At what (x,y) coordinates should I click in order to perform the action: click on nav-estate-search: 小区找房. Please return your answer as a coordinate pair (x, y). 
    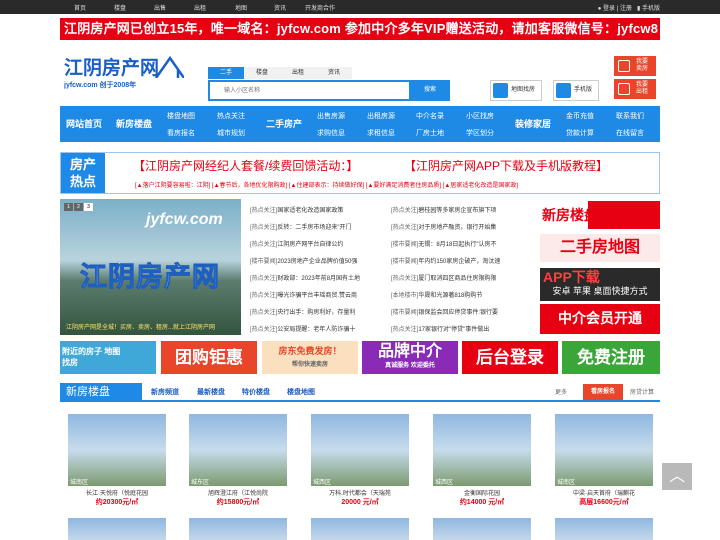
    Looking at the image, I should click on (480, 116).